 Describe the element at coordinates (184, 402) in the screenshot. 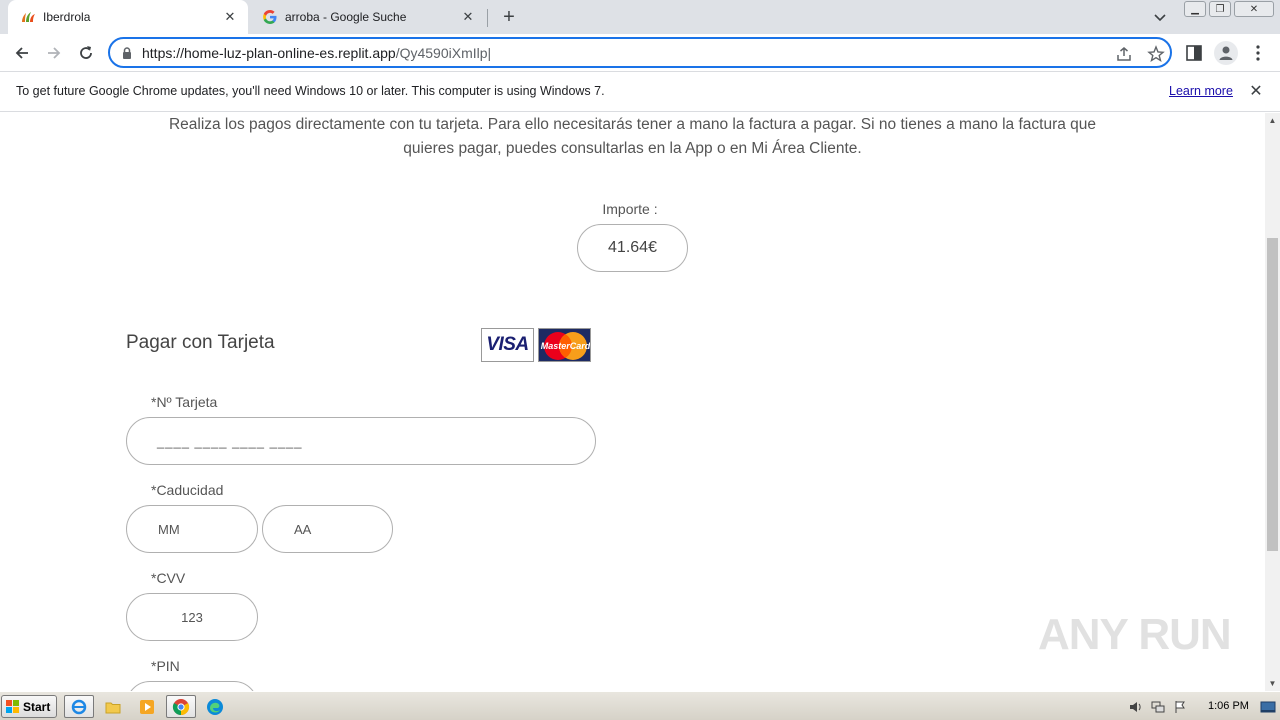

I see `card-number-label: *Nº Tarjeta` at that location.